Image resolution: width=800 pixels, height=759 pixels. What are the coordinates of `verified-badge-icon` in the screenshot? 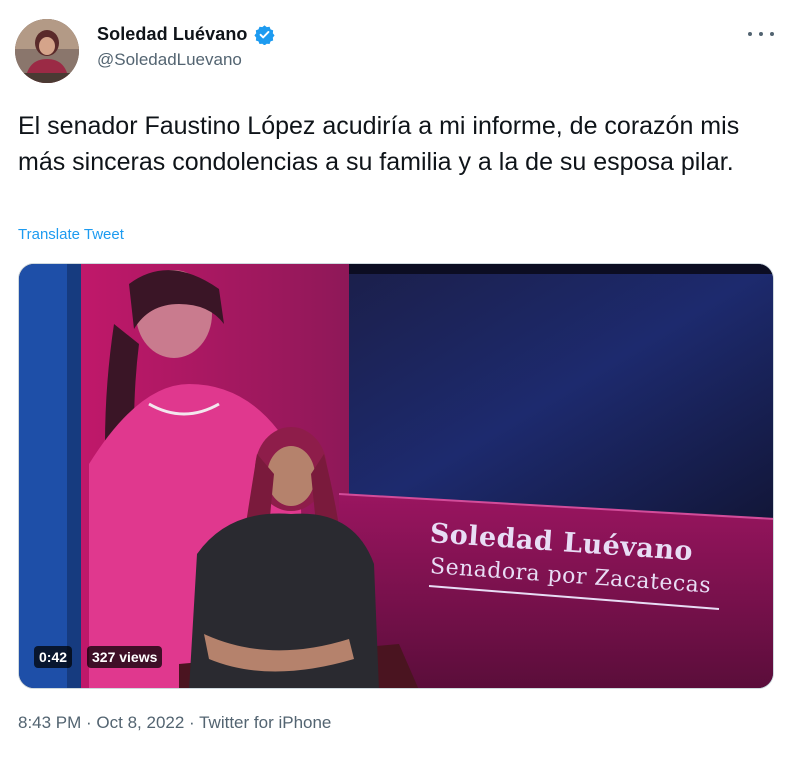 It's located at (264, 35).